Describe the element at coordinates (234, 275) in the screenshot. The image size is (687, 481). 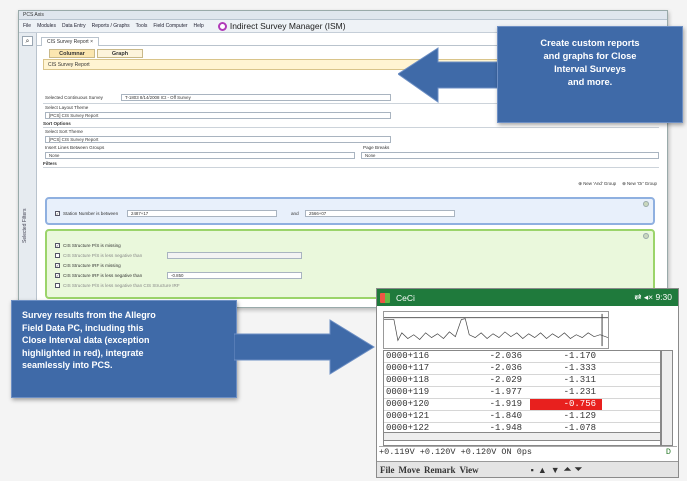
I see `filter-value-4: -0.850` at that location.